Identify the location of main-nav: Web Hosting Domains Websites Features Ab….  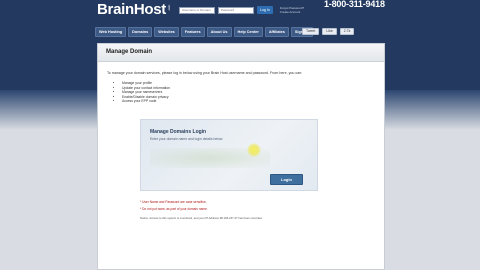
(204, 32).